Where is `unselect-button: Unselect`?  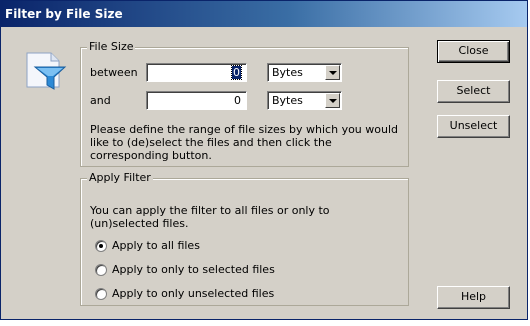
unselect-button: Unselect is located at coordinates (473, 126).